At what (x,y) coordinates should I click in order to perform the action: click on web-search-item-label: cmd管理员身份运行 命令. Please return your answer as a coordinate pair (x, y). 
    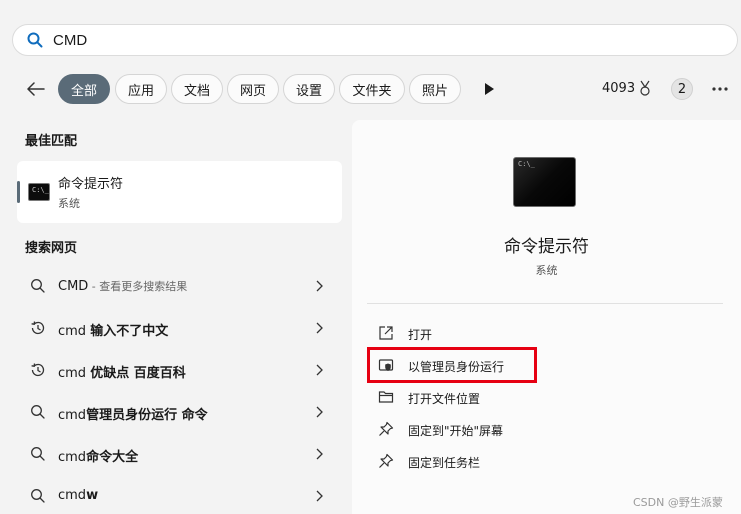
    Looking at the image, I should click on (133, 415).